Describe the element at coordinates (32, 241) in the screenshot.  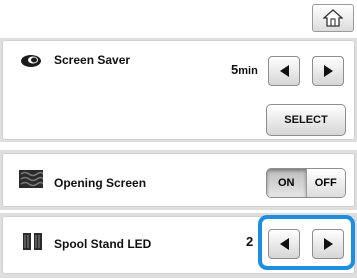
I see `spool-icon` at that location.